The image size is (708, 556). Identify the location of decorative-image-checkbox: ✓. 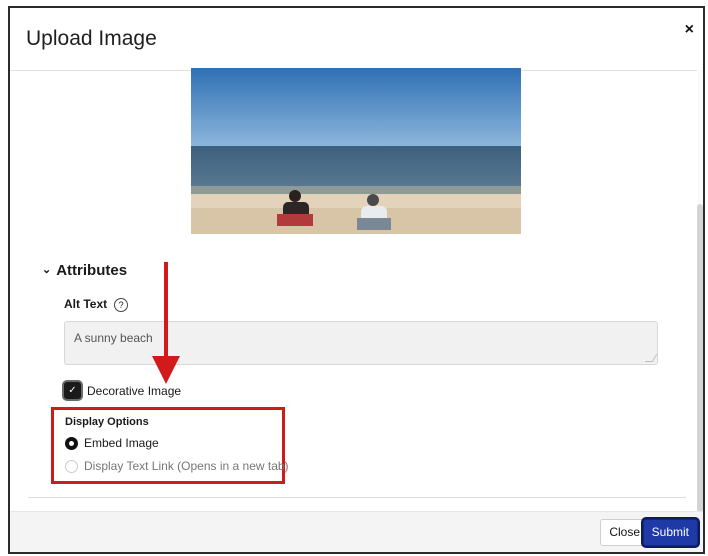
(72, 390).